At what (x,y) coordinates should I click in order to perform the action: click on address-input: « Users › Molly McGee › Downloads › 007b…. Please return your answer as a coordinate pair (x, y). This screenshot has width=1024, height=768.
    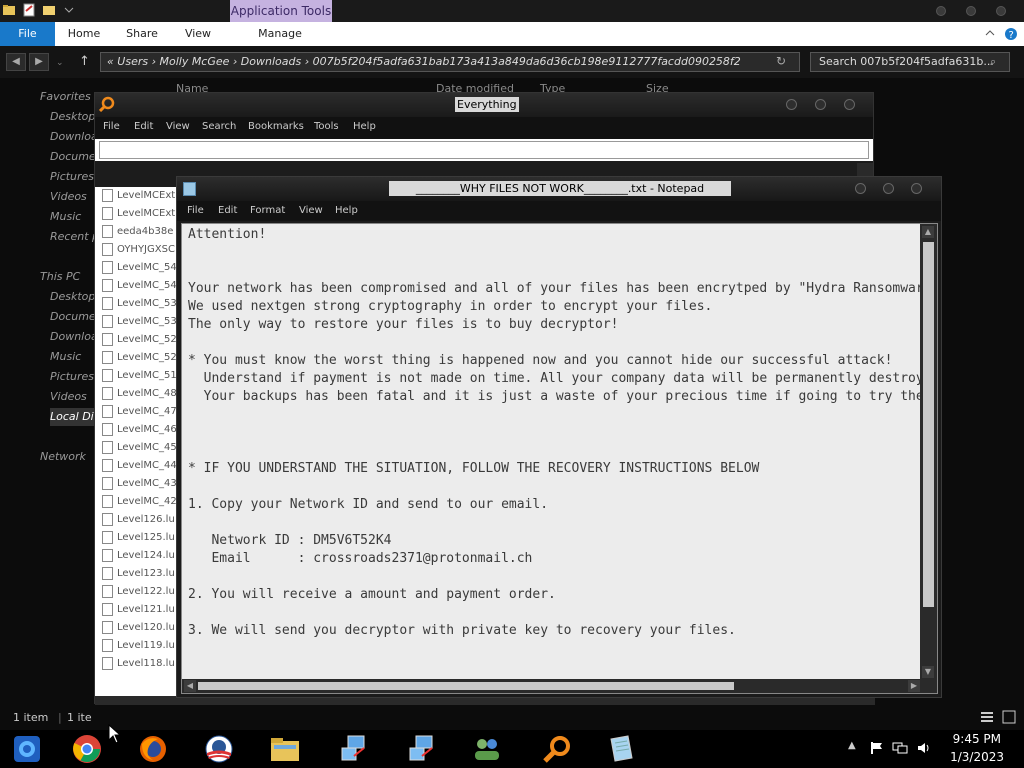
    Looking at the image, I should click on (450, 62).